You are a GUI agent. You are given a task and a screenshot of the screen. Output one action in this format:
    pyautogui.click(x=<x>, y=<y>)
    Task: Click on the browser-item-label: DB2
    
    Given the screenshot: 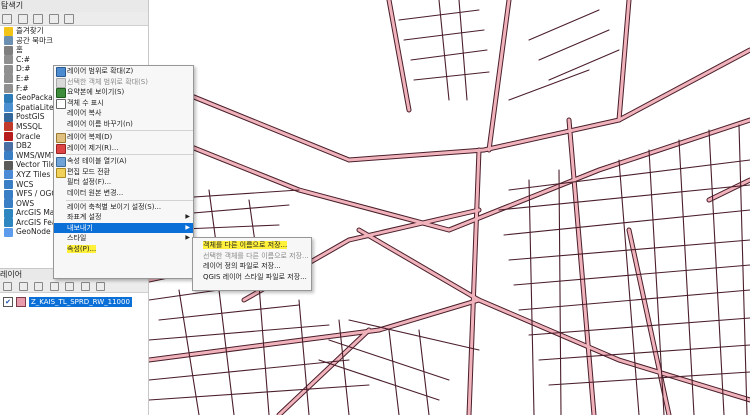 What is the action you would take?
    pyautogui.click(x=24, y=146)
    